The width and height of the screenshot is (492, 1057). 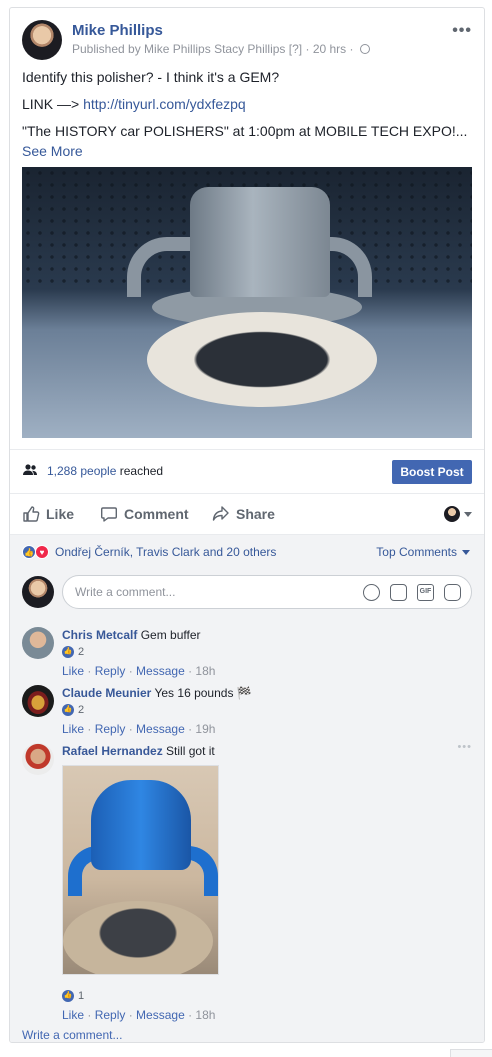 What do you see at coordinates (466, 552) in the screenshot?
I see `chevron-down-icon` at bounding box center [466, 552].